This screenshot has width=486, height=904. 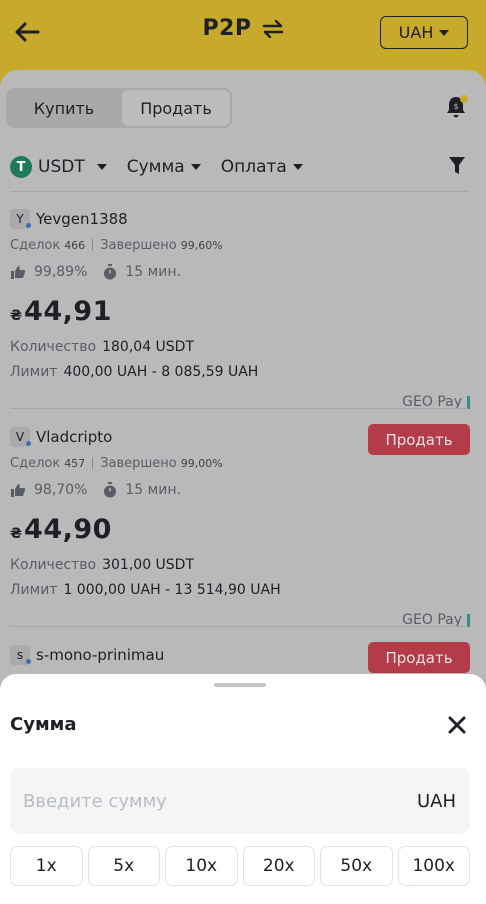 I want to click on multiplier-10x-button: 10x, so click(x=201, y=866).